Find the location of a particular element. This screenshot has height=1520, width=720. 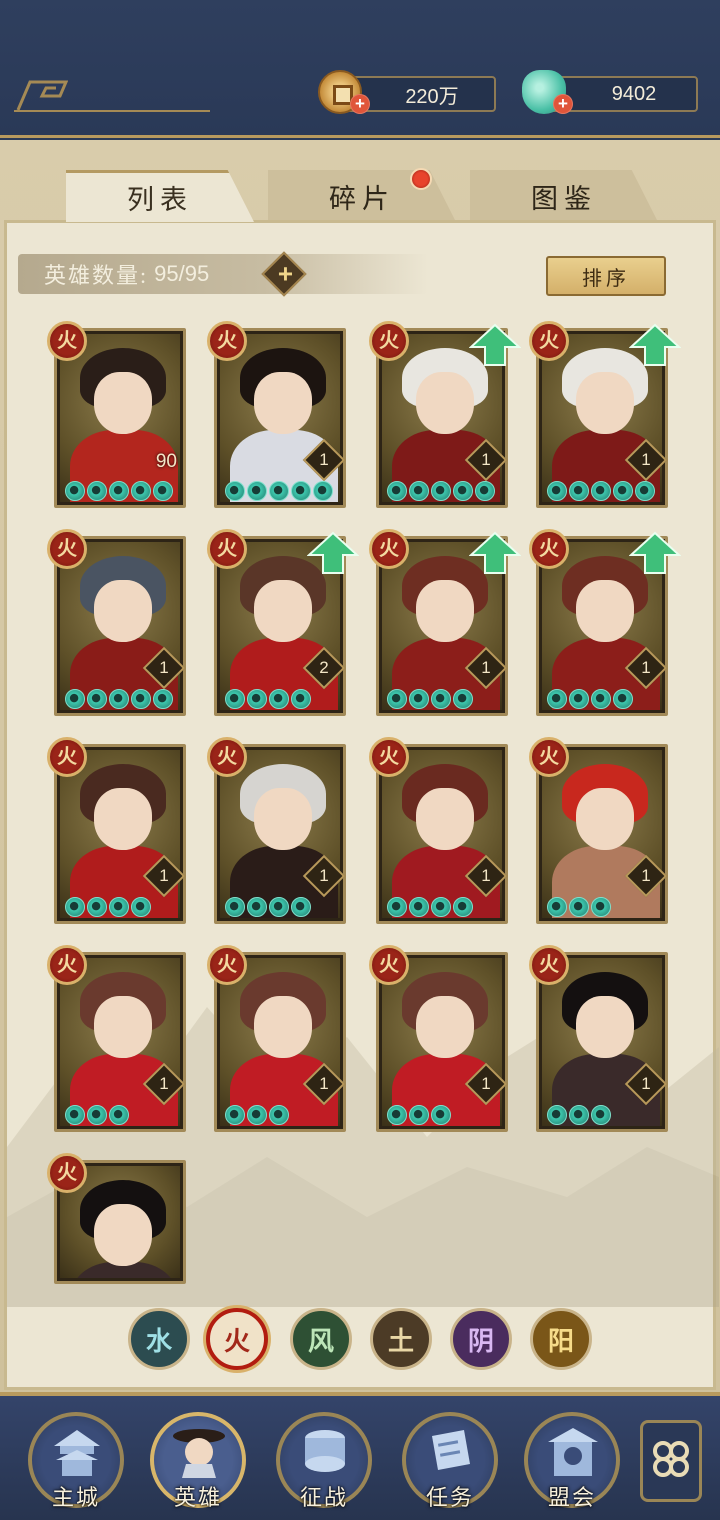

filter-wind-button: 风 is located at coordinates (321, 1339).